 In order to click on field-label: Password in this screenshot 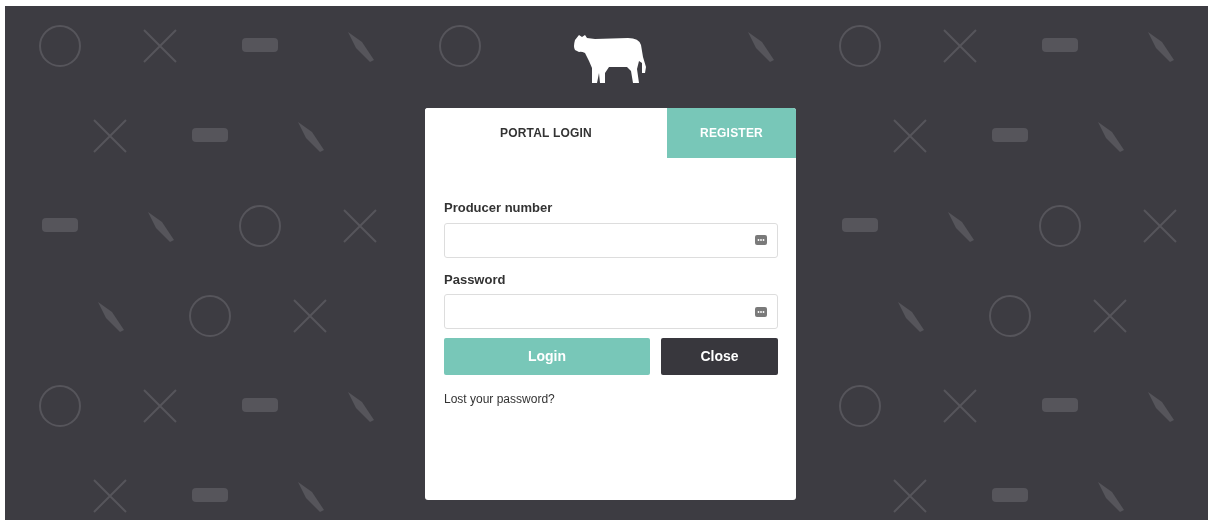, I will do `click(475, 279)`.